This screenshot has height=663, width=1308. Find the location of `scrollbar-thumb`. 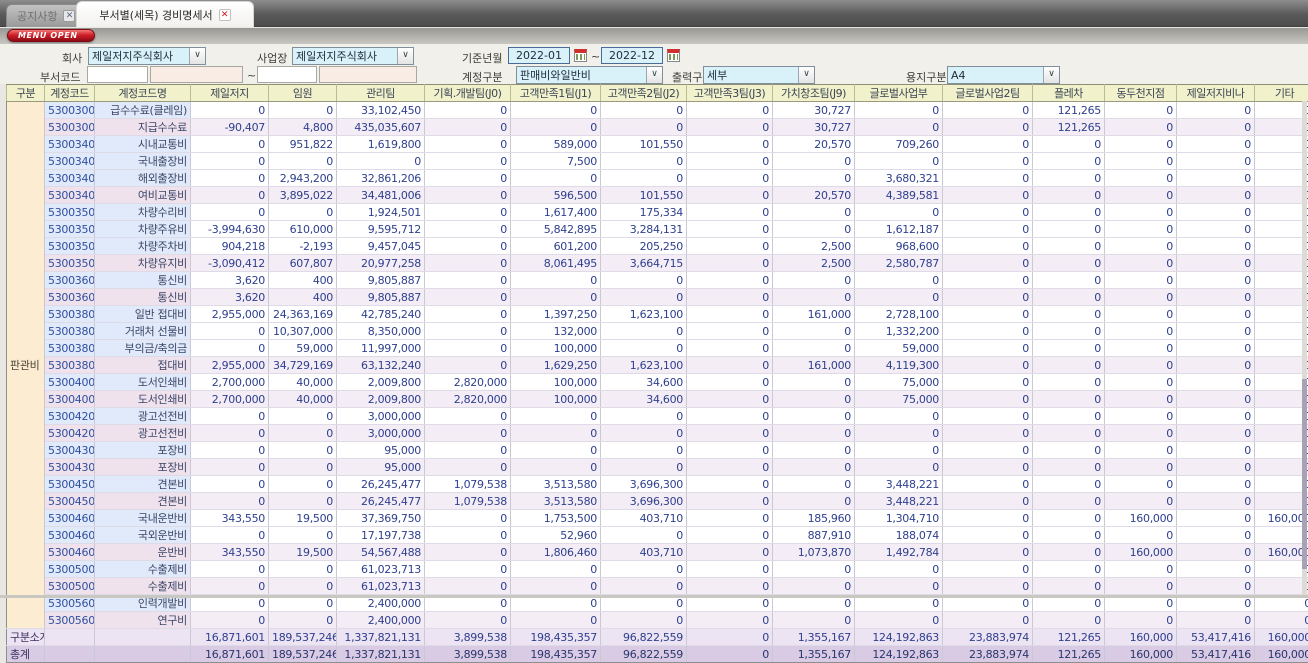

scrollbar-thumb is located at coordinates (1304, 474).